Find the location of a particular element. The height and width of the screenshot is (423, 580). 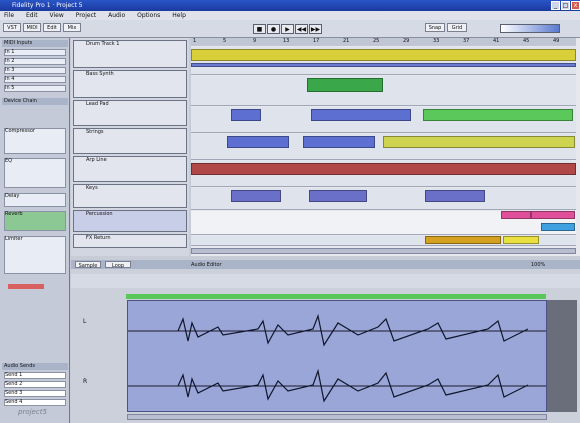

track-header-2: Bass Synth is located at coordinates (130, 84).